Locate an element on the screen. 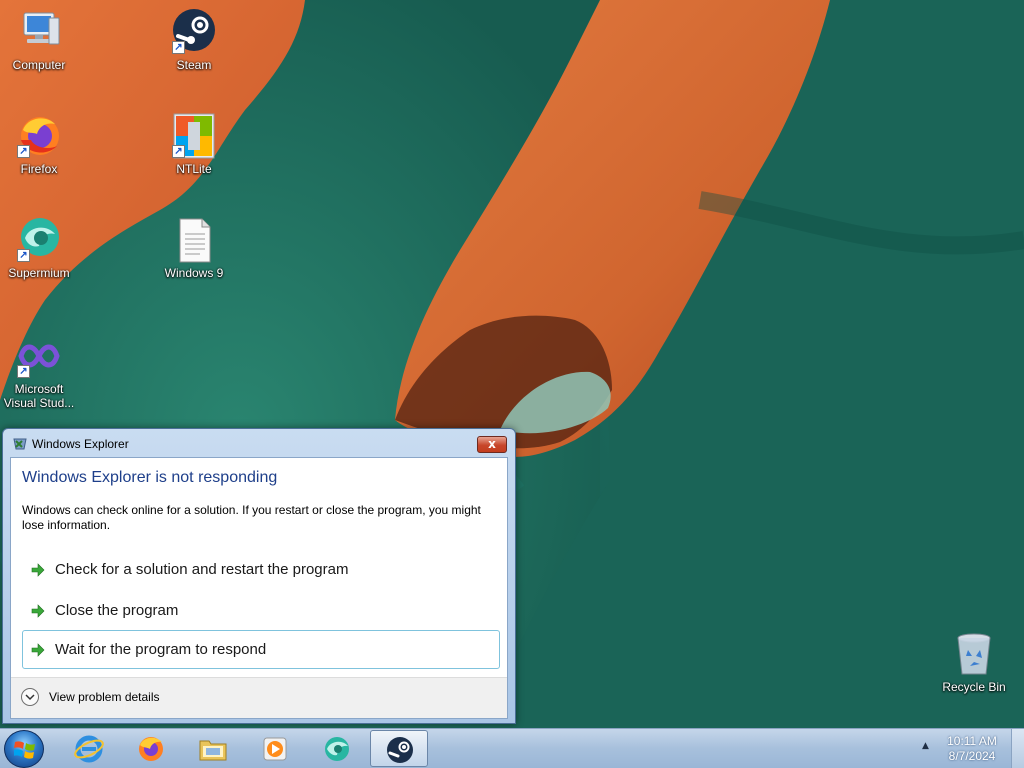 The width and height of the screenshot is (1024, 768). desktop-icon-recycle-bin: Recycle Bin is located at coordinates (974, 662).